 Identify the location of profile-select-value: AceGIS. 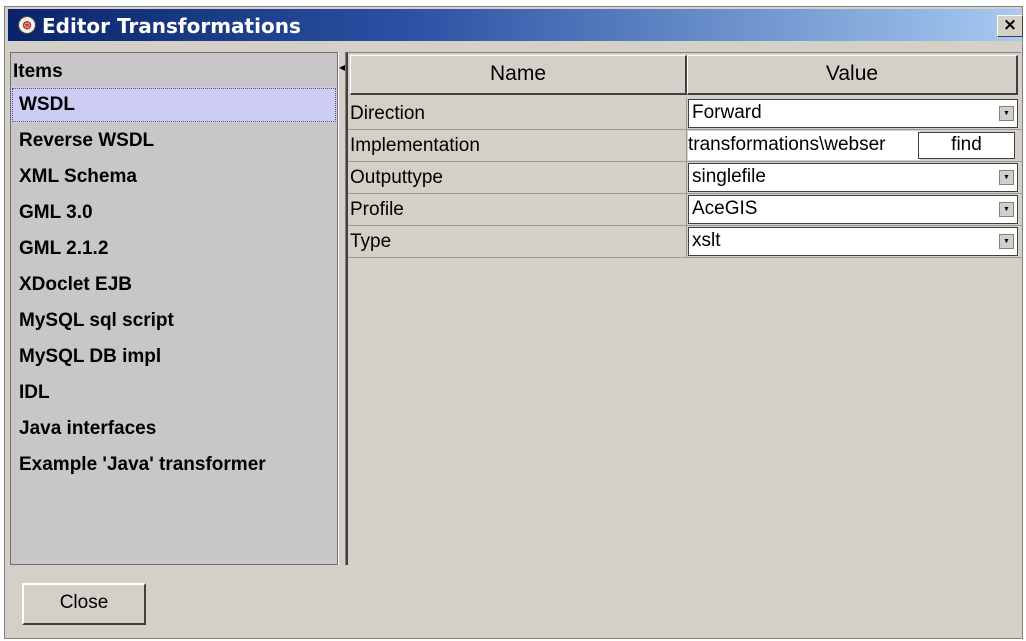
(725, 208).